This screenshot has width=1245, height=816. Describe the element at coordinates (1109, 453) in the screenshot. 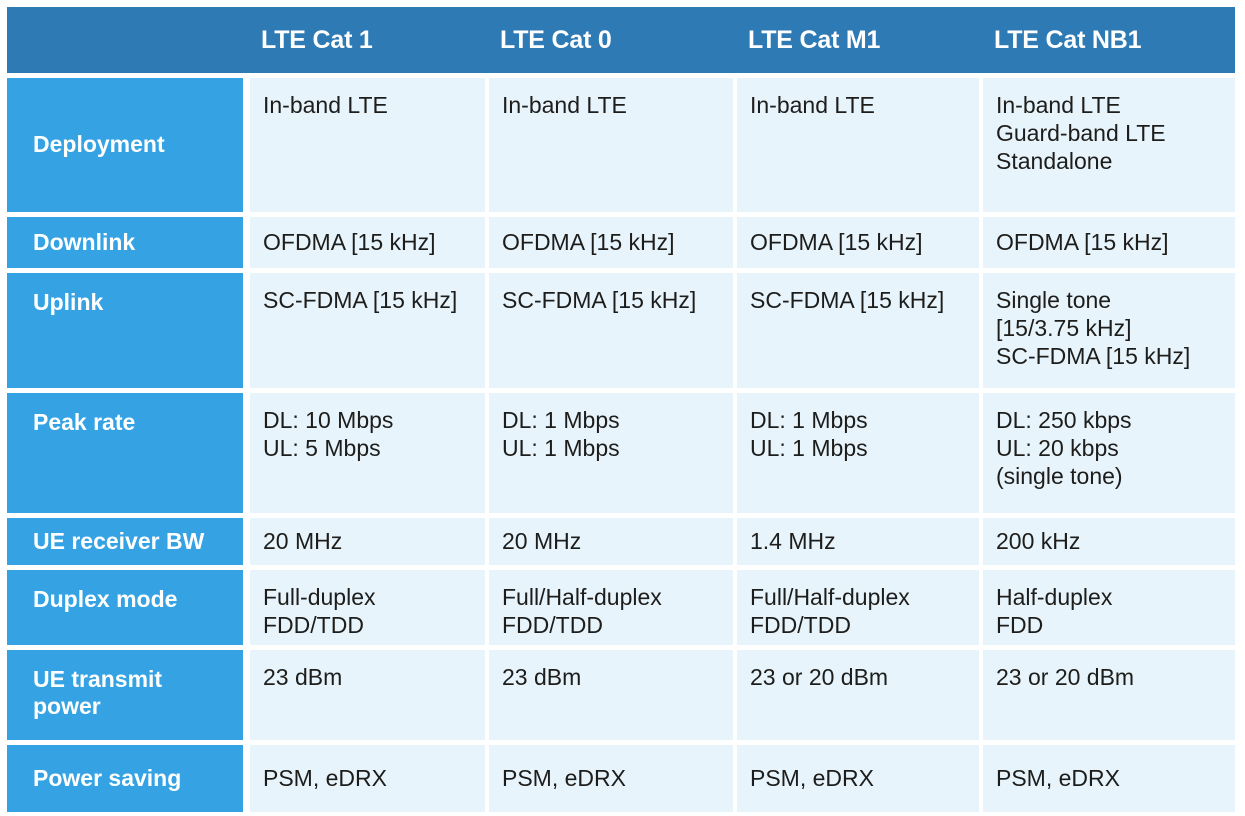

I see `cell-peak-rate-lte-cat-nb1: DL: 250 kbps UL: 20 kbps (single tone)` at that location.